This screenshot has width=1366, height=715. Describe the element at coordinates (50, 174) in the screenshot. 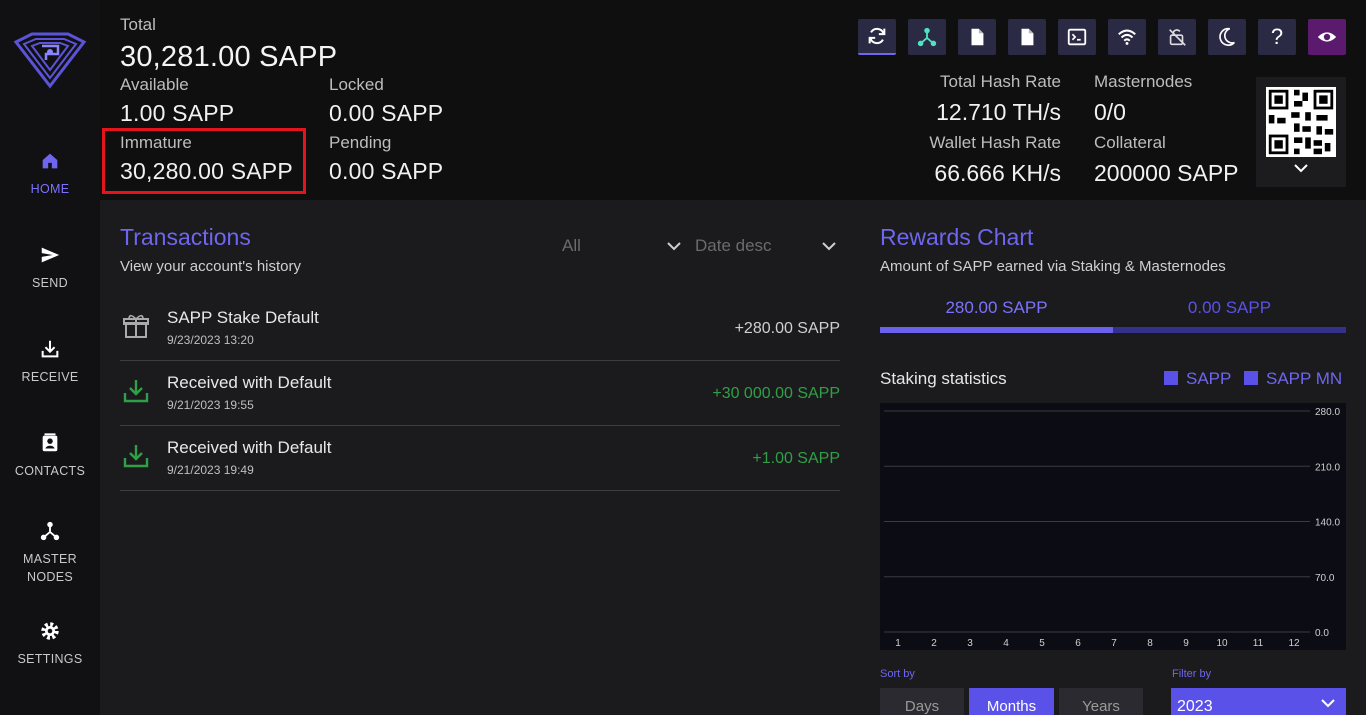

I see `sidebar-item-home: HOME` at that location.